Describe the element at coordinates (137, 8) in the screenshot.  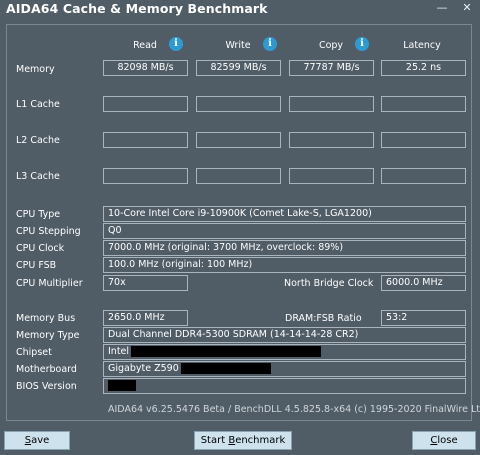
I see `window-title: AIDA64 Cache & Memory Benchmark` at that location.